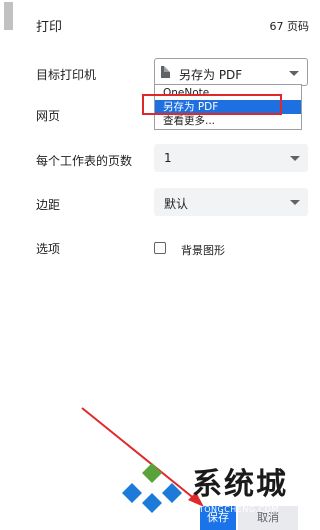  I want to click on watermark-subtext: XITONGCHENG.COM, so click(234, 509).